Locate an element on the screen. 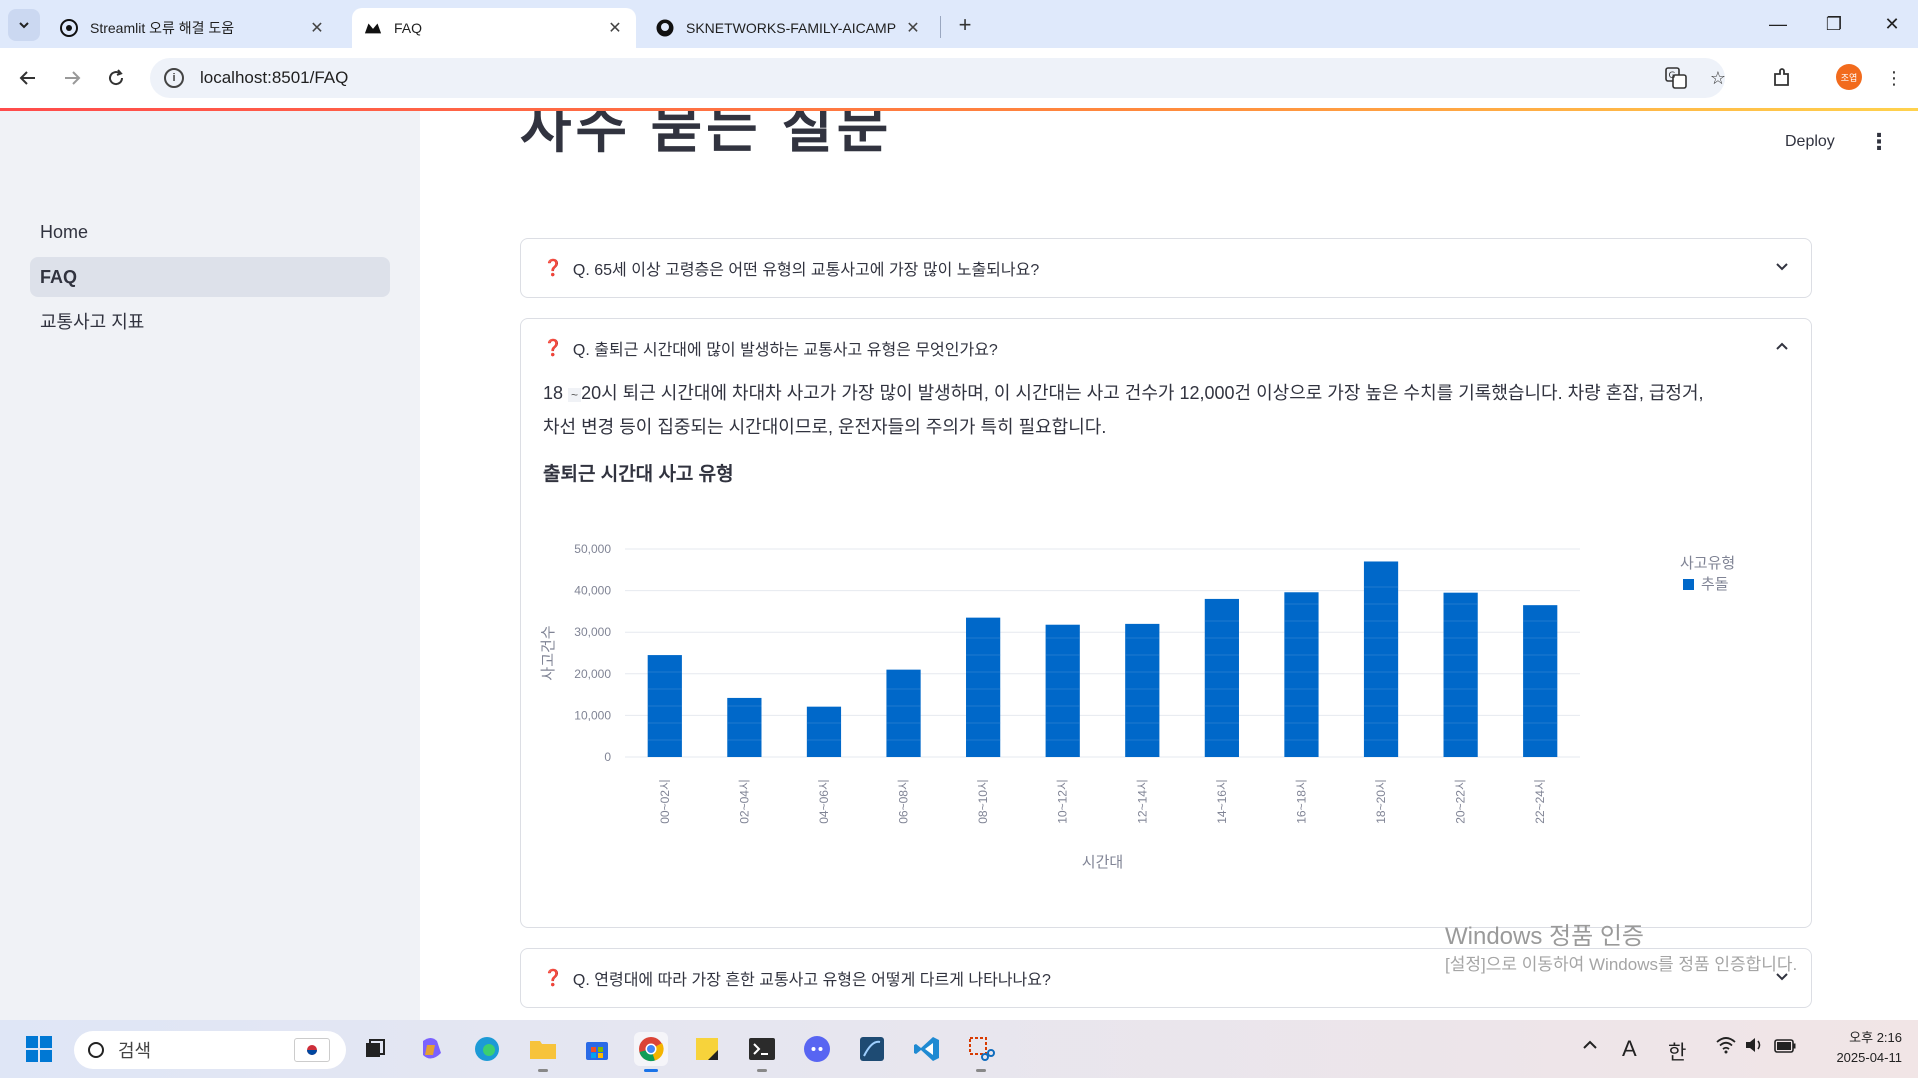 The image size is (1918, 1078). tray-overflow-chevron-icon is located at coordinates (1590, 1047).